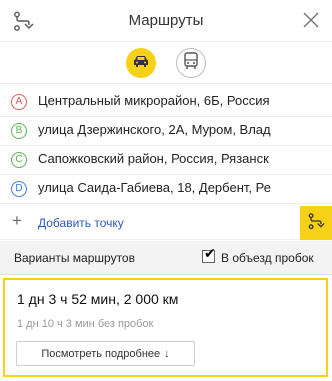  Describe the element at coordinates (85, 324) in the screenshot. I see `route-time-without-traffic: 1 дн 10 ч 3 мин без пробок` at that location.